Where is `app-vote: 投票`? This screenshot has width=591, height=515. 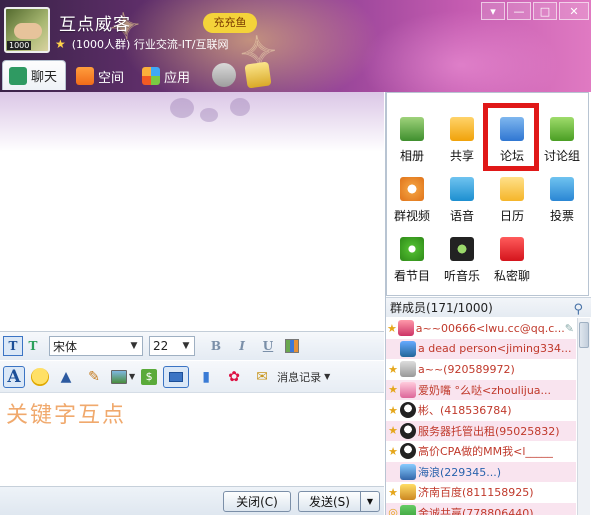
app-vote: 投票 is located at coordinates (562, 188).